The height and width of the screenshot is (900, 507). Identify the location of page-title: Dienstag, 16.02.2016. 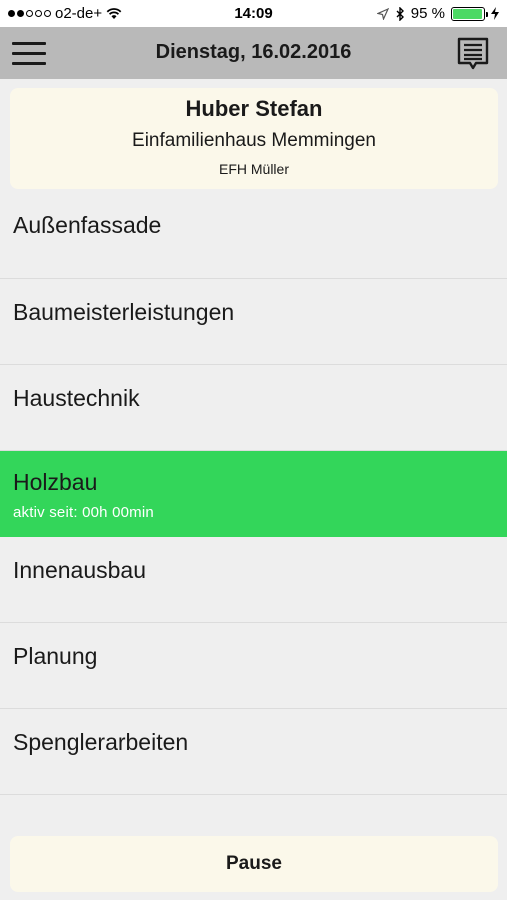
(253, 52).